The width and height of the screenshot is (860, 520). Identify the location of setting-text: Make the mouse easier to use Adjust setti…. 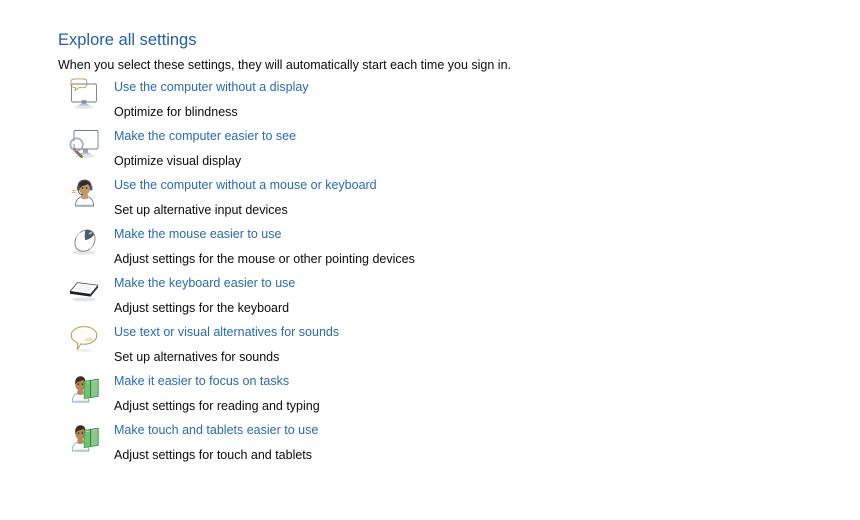
(464, 246).